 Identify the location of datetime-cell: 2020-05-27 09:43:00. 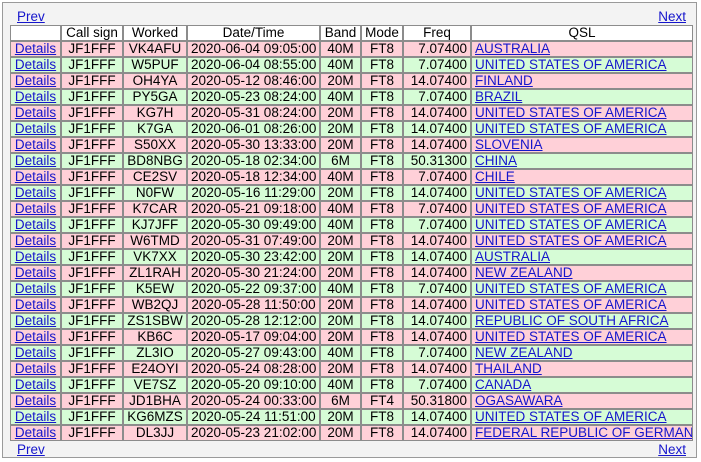
(253, 353).